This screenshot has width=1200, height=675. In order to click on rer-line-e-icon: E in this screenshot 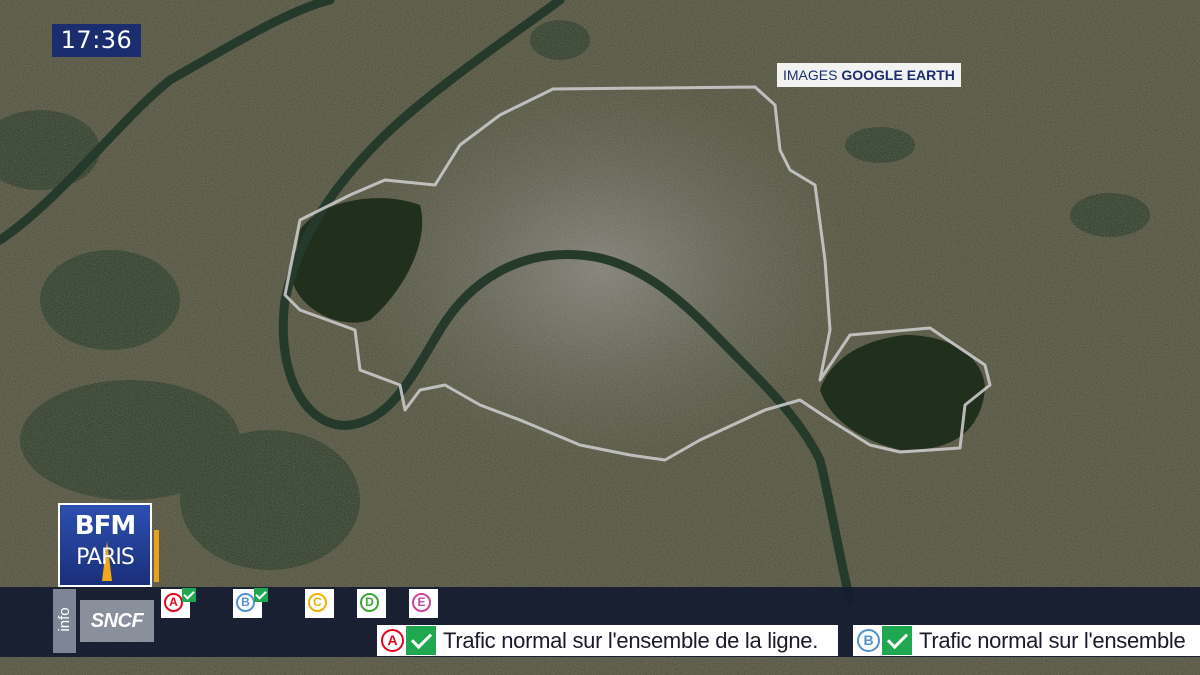, I will do `click(421, 602)`.